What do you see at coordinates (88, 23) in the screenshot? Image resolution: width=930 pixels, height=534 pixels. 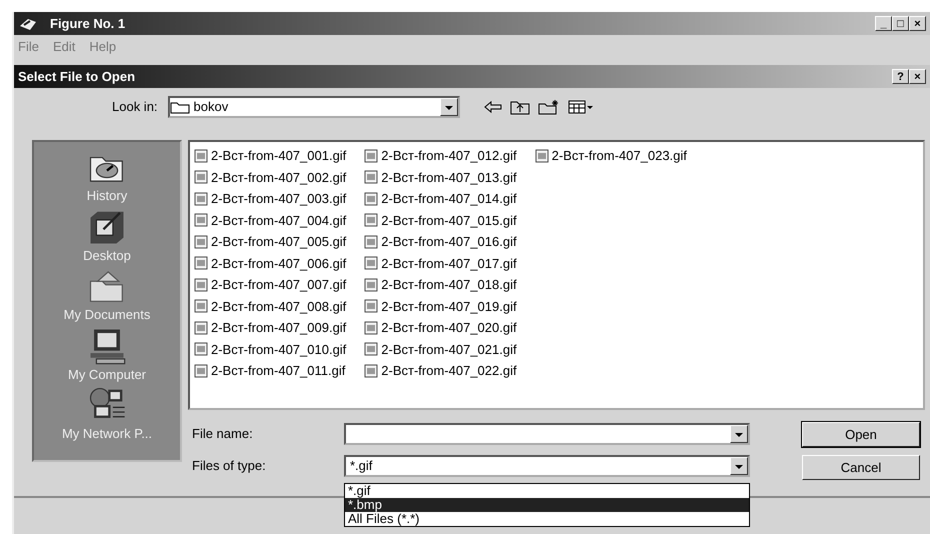 I see `window-title: Figure No. 1` at bounding box center [88, 23].